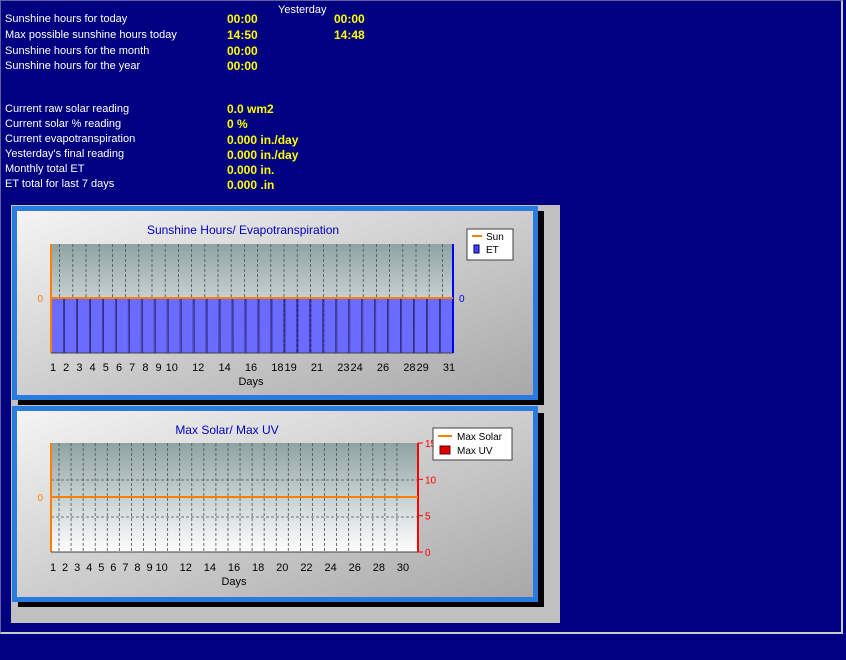  I want to click on chart2-x-tick: 7, so click(125, 568).